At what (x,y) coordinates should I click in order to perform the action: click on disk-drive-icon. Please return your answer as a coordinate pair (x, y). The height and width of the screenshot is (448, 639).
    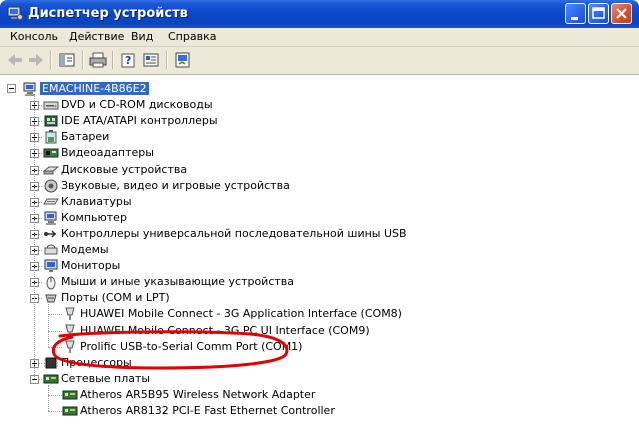
    Looking at the image, I should click on (51, 170).